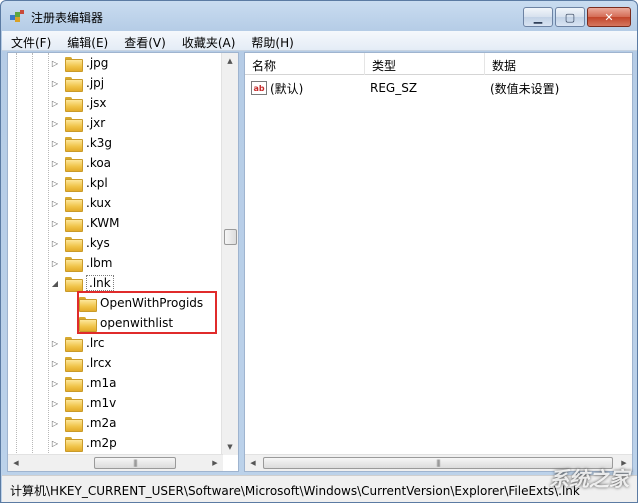 The height and width of the screenshot is (503, 638). What do you see at coordinates (538, 17) in the screenshot?
I see `minimize-button: ▁` at bounding box center [538, 17].